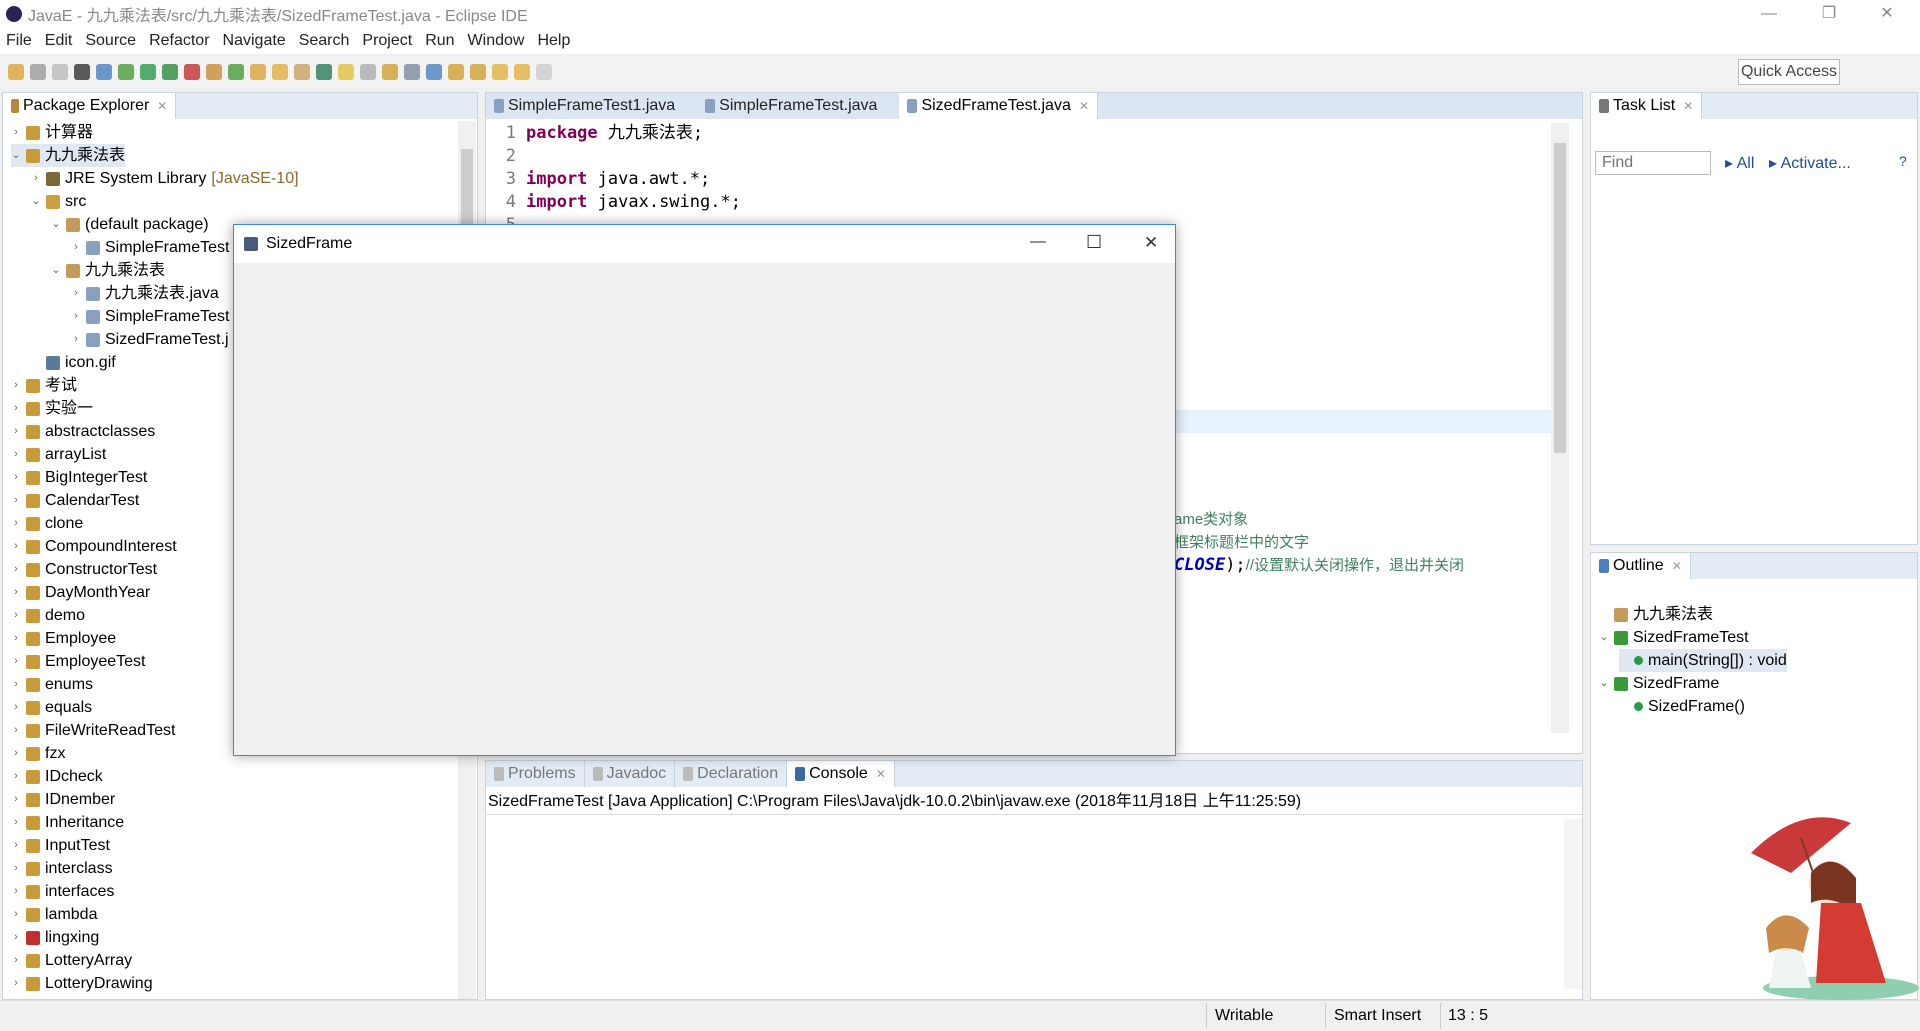 This screenshot has height=1031, width=1920. I want to click on tree-item: › BigIntegerTest, so click(79, 477).